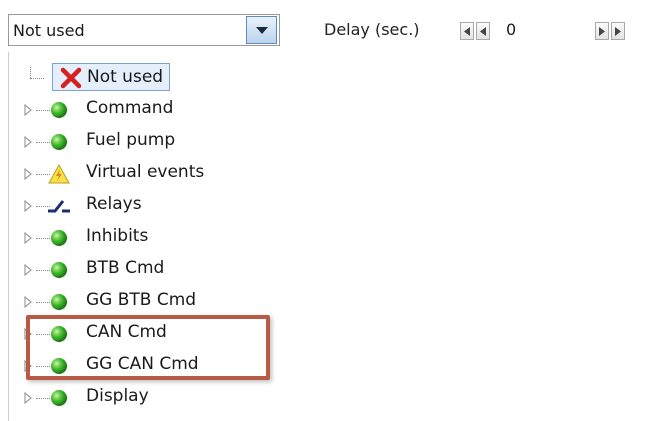 This screenshot has height=421, width=651. Describe the element at coordinates (308, 174) in the screenshot. I see `tree-item-virtual-events: Virtual events` at that location.